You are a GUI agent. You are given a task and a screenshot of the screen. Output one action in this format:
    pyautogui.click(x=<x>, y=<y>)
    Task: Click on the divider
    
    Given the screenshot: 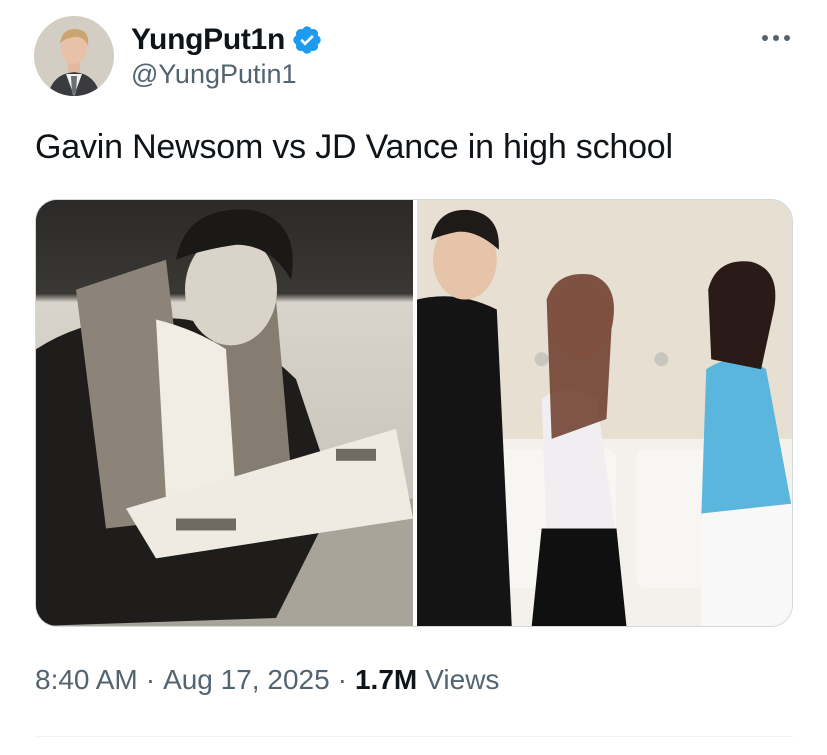 What is the action you would take?
    pyautogui.click(x=414, y=736)
    